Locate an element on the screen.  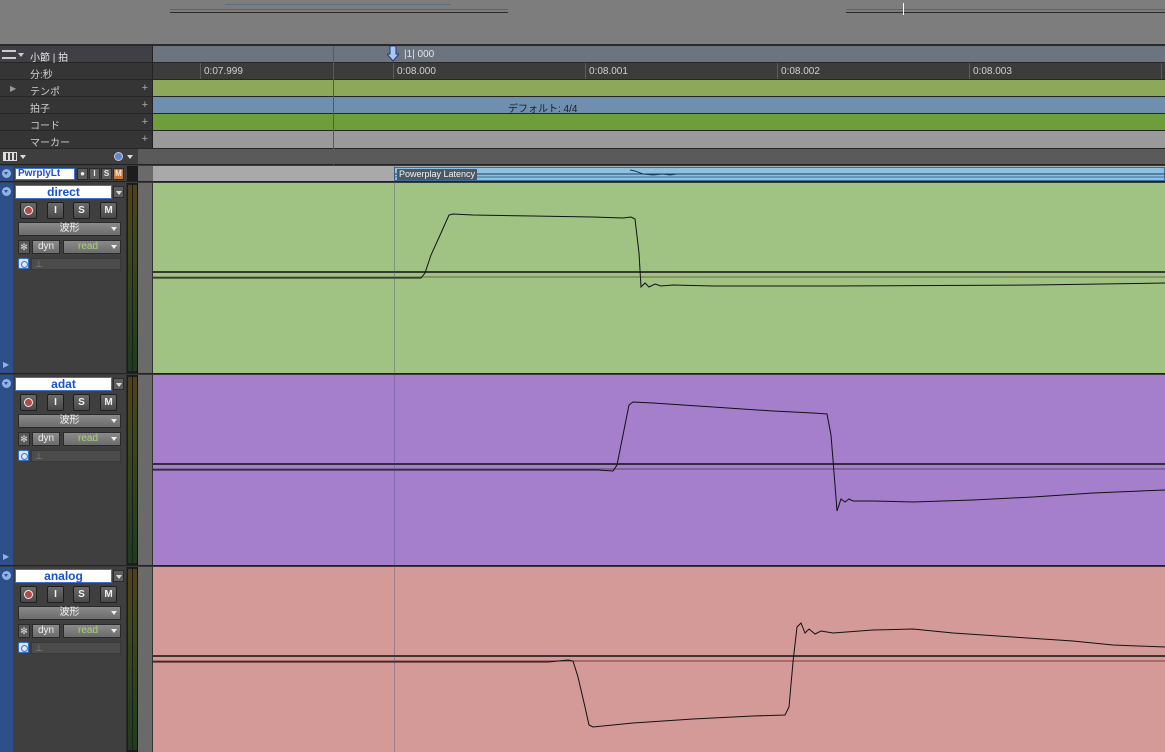
track-name-field: analog is located at coordinates (63, 576).